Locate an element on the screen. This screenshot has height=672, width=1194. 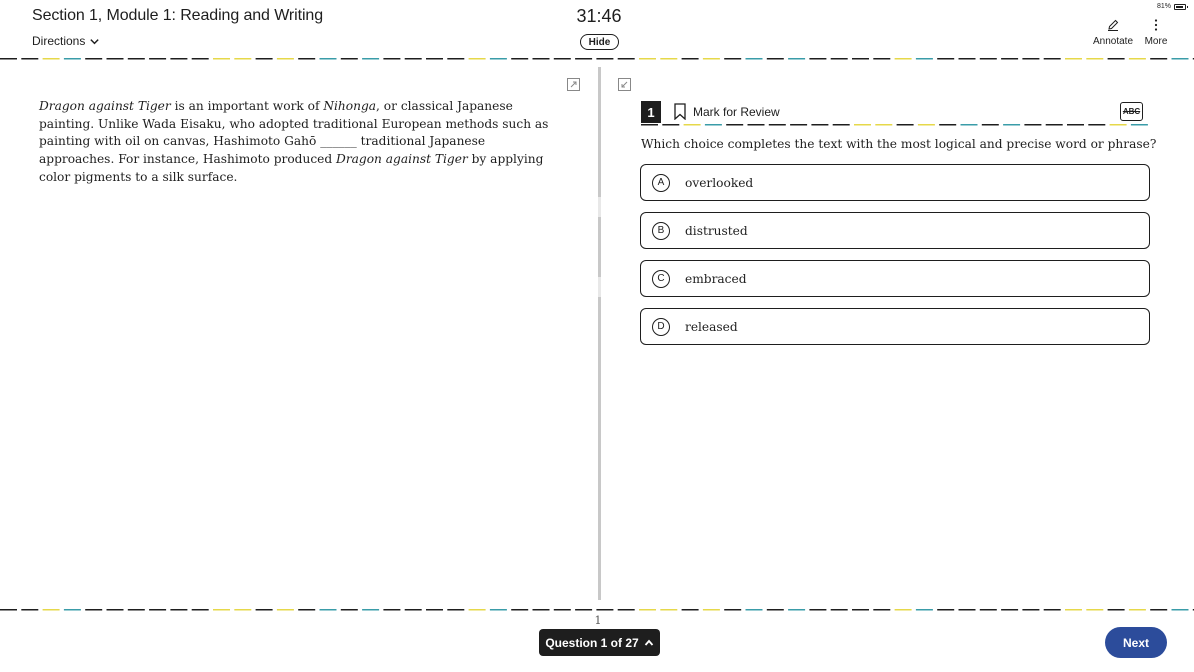
passage-text: is an important work of is located at coordinates (247, 106).